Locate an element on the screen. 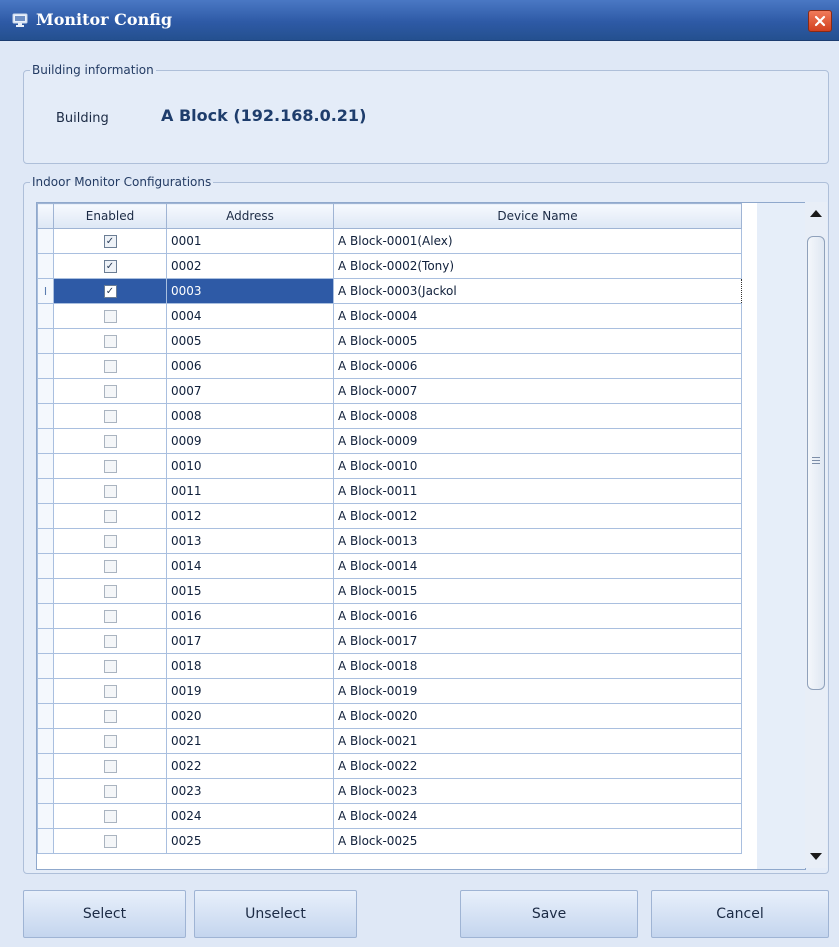 This screenshot has width=839, height=947. cancel-button: Cancel is located at coordinates (740, 914).